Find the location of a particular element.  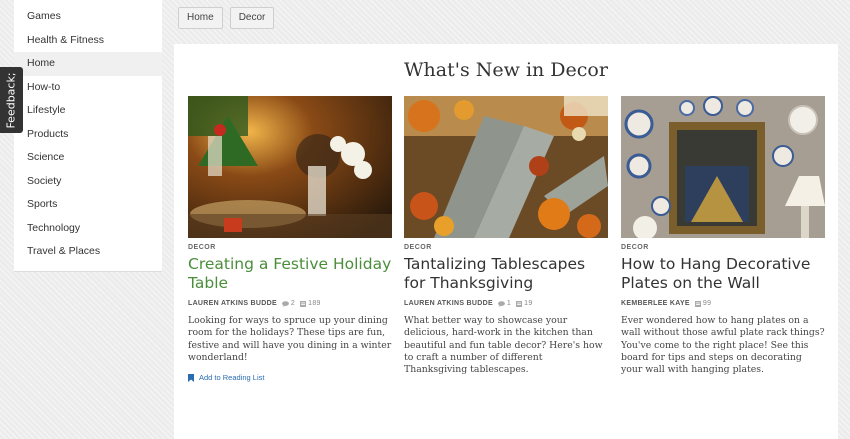

article-thumbnail-decorative-plates is located at coordinates (723, 167).